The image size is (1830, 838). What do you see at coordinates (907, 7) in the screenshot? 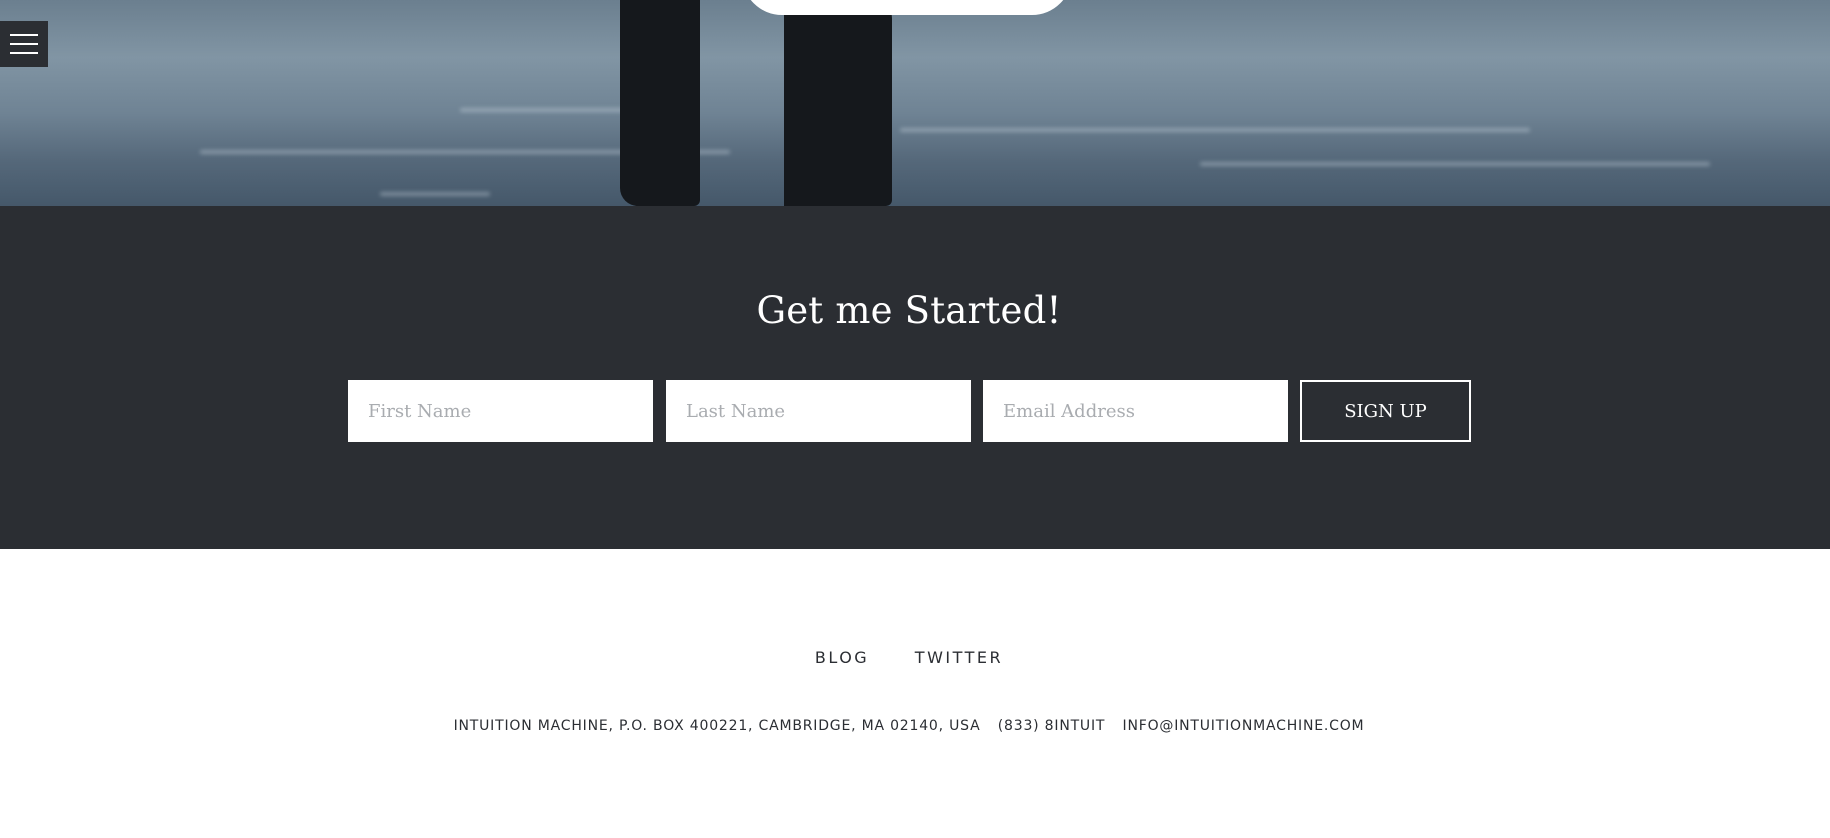
I see `hero-button-edge` at bounding box center [907, 7].